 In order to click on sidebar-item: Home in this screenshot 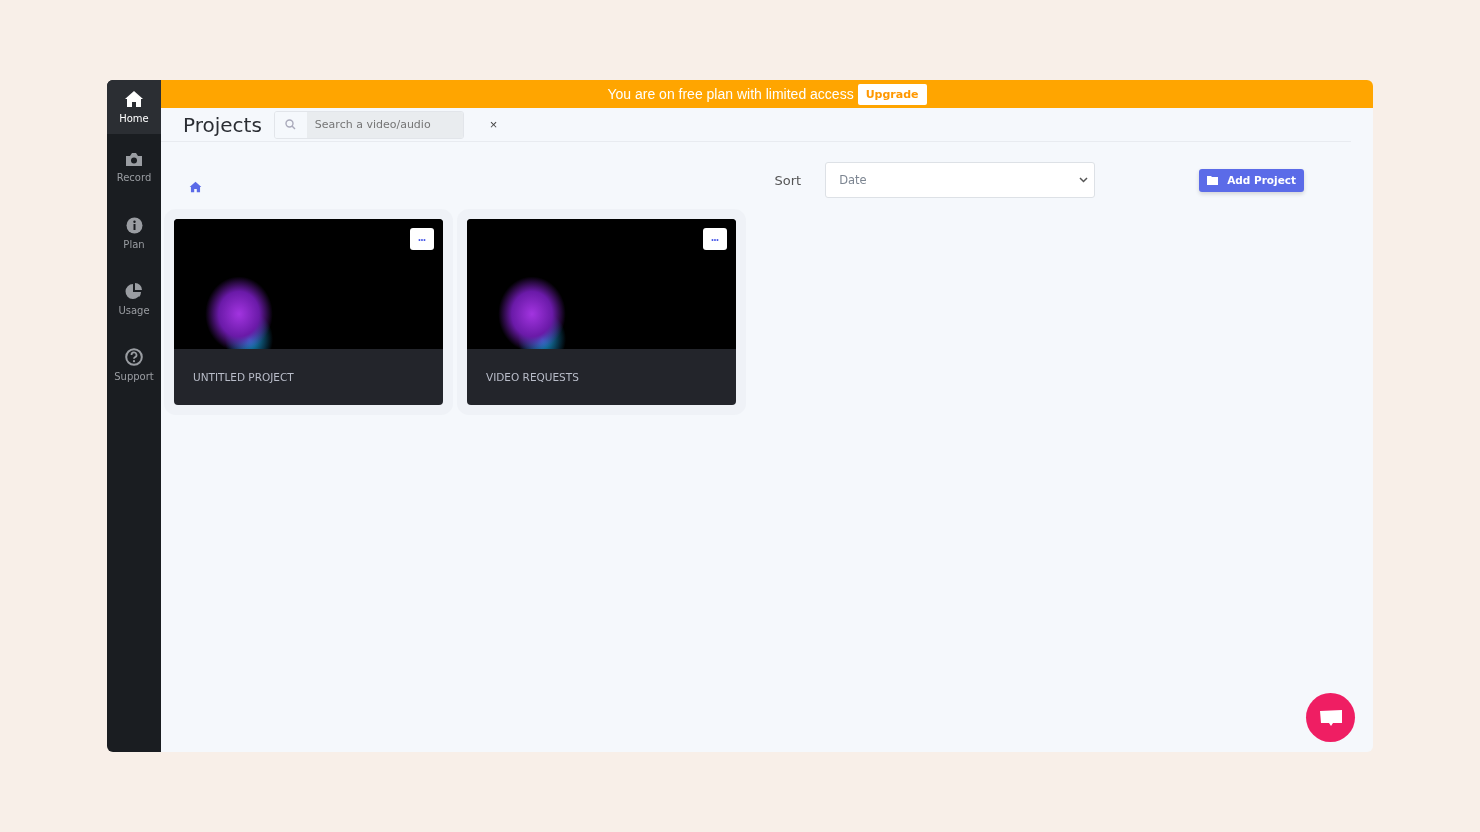, I will do `click(134, 107)`.